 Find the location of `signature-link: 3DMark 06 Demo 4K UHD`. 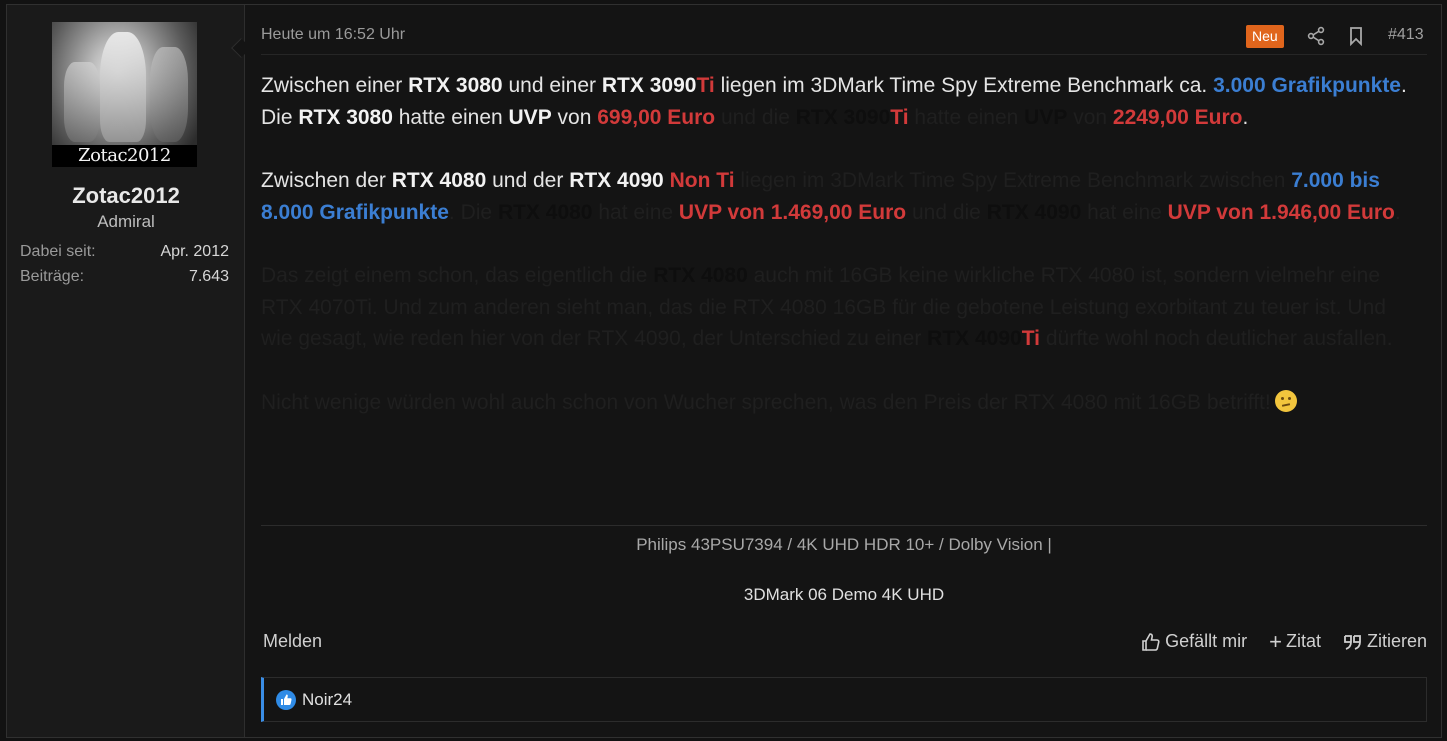

signature-link: 3DMark 06 Demo 4K UHD is located at coordinates (844, 595).